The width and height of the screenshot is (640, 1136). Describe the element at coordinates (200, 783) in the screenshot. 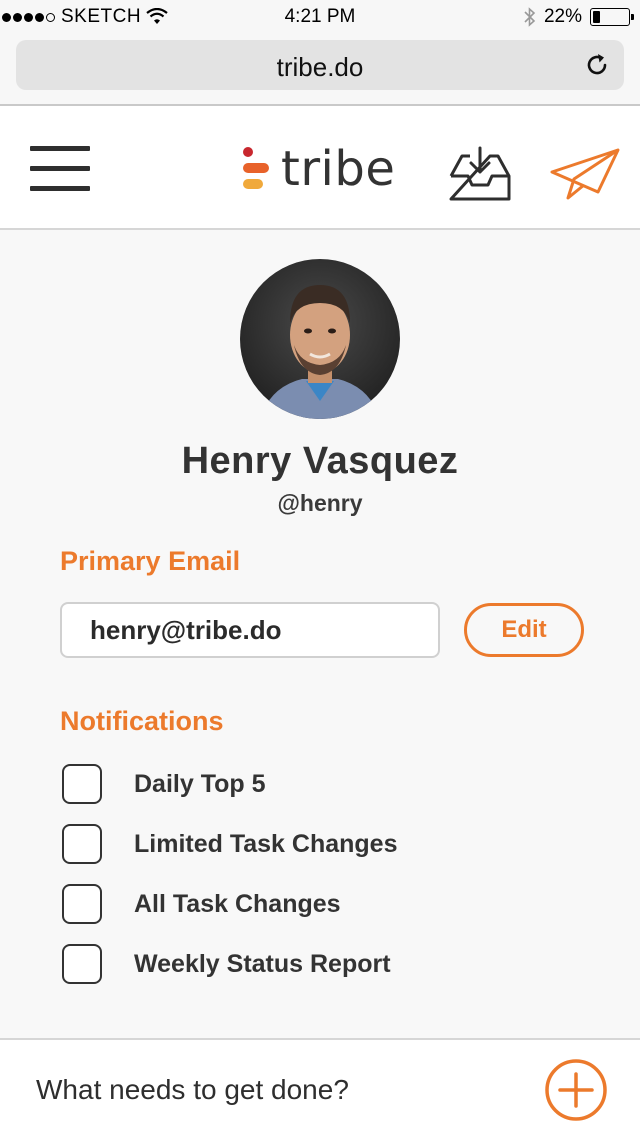

I see `notification-label: Daily Top 5` at that location.